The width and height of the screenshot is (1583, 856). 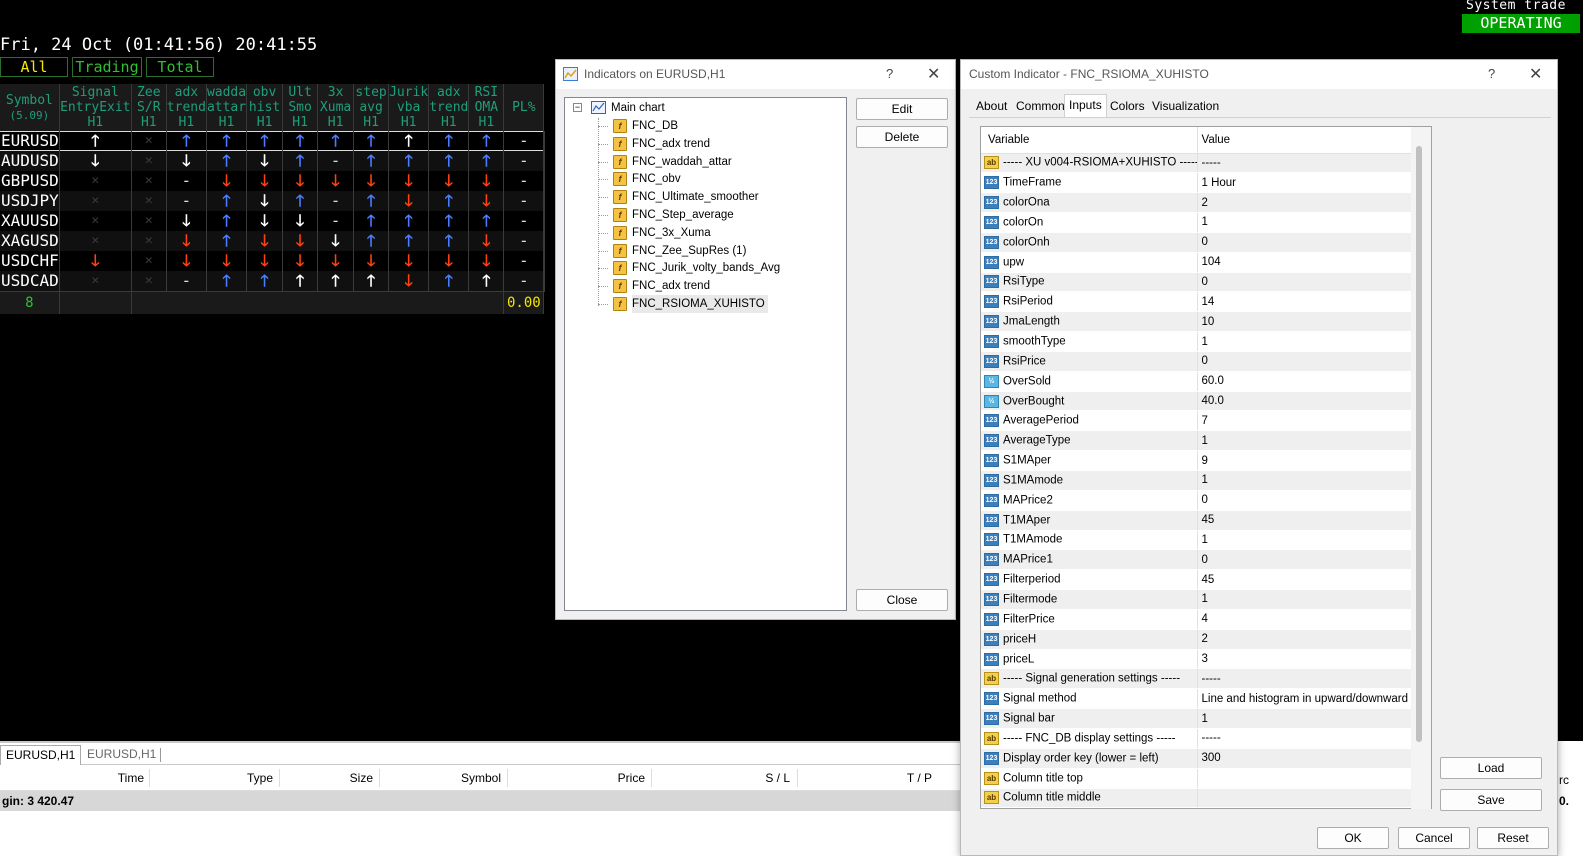 What do you see at coordinates (577, 107) in the screenshot?
I see `collapse-icon: −` at bounding box center [577, 107].